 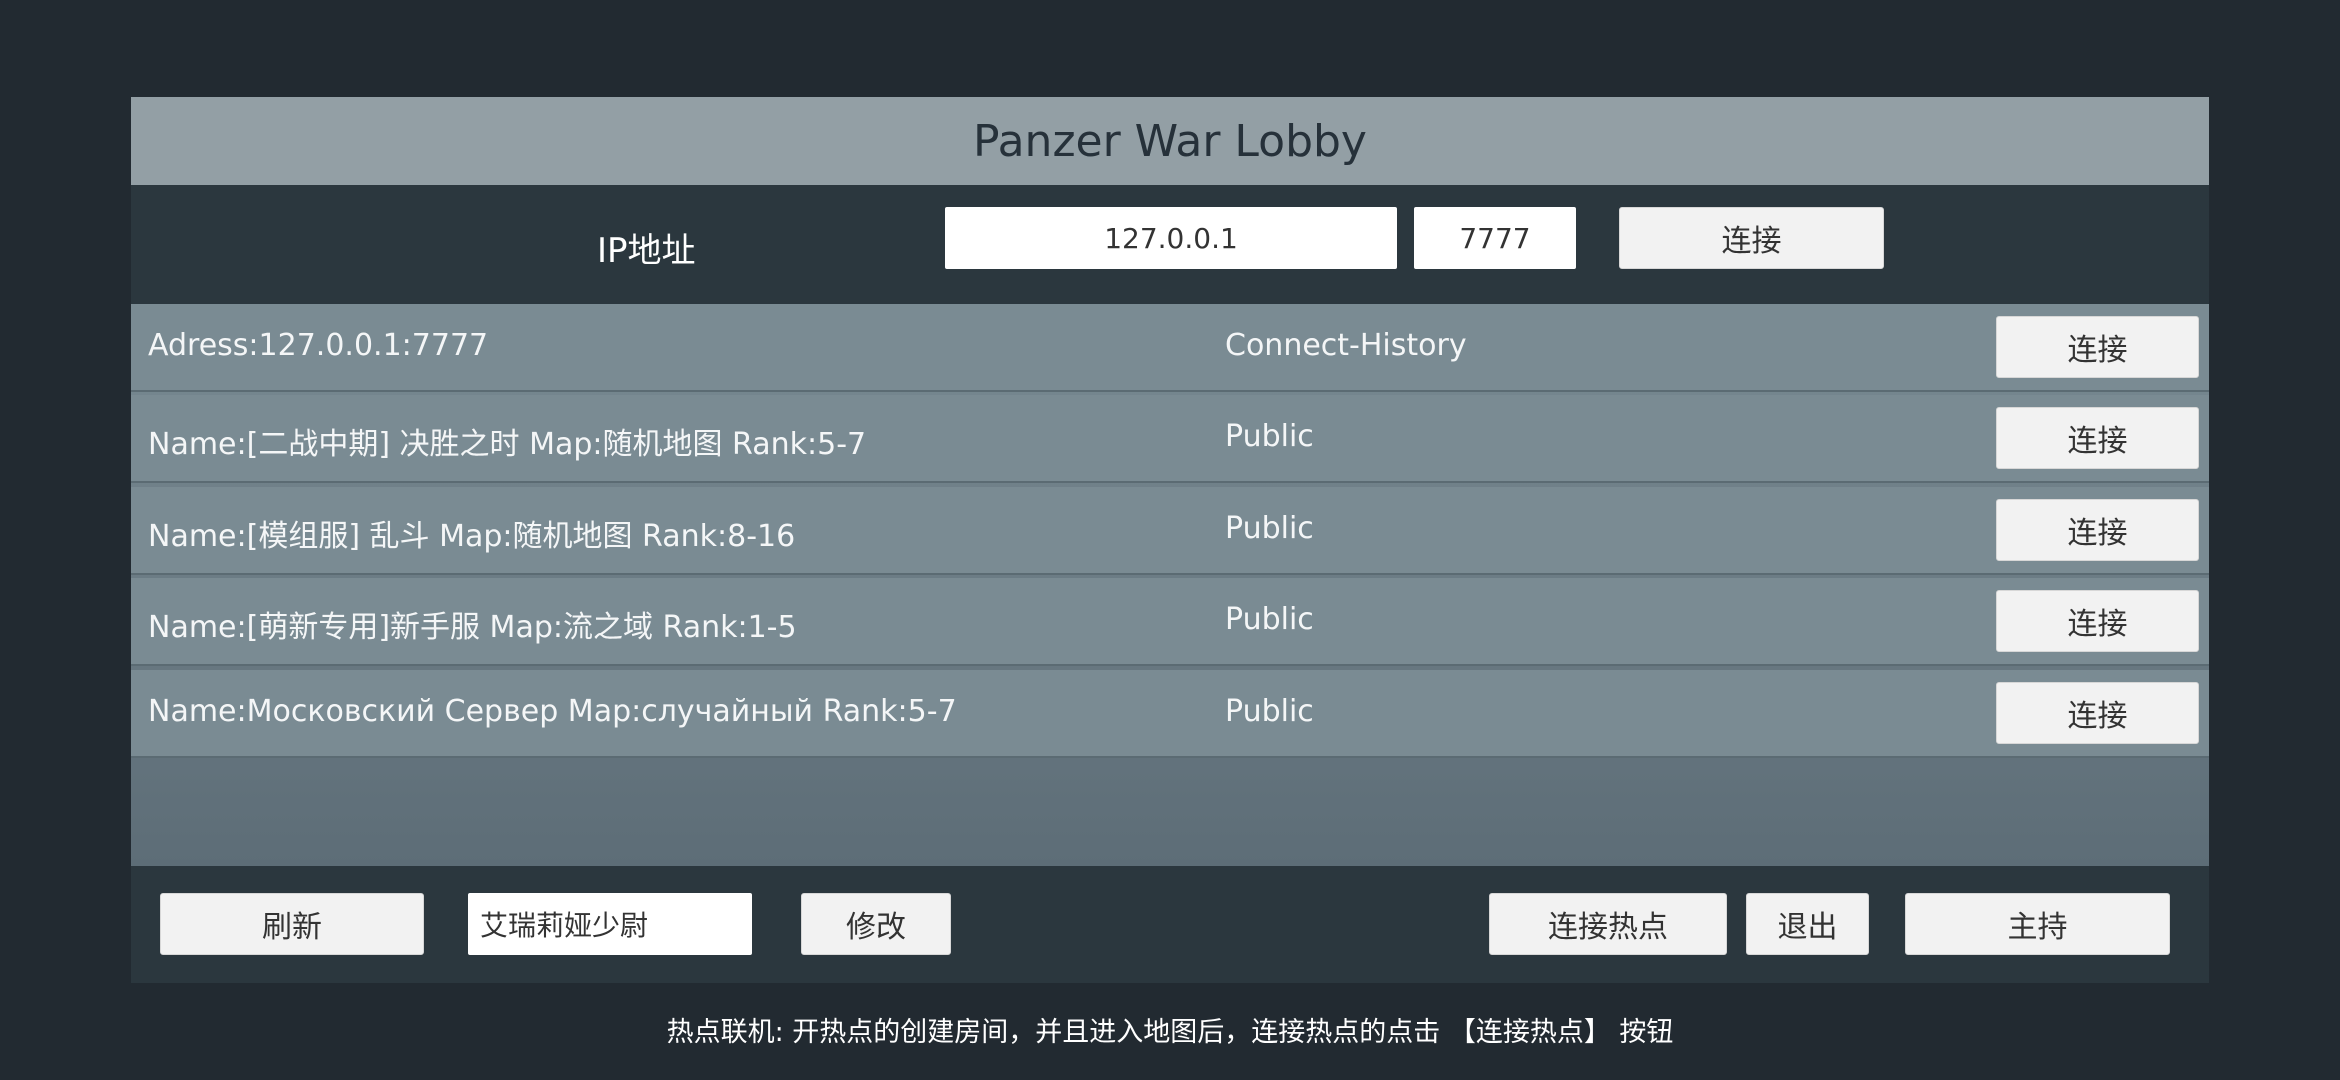 I want to click on server-name: Name:[萌新专用]新手服 Map:流之域 Rank:1-5, so click(x=472, y=627).